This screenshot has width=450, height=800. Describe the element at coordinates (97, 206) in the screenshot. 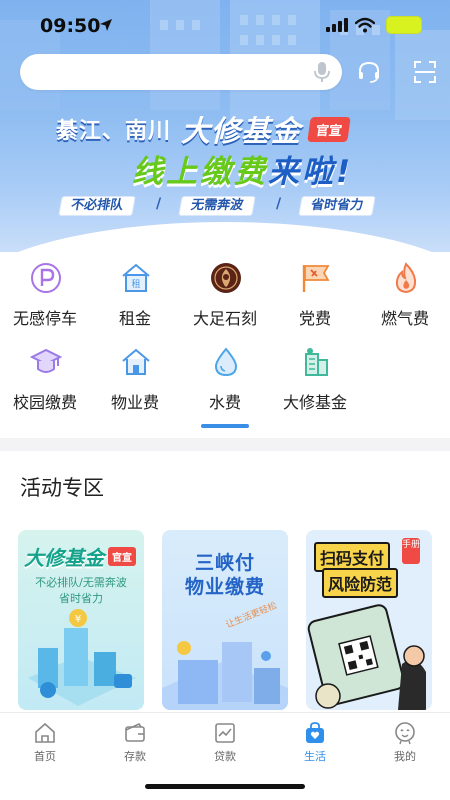

I see `banner-tag: 不必排队` at that location.